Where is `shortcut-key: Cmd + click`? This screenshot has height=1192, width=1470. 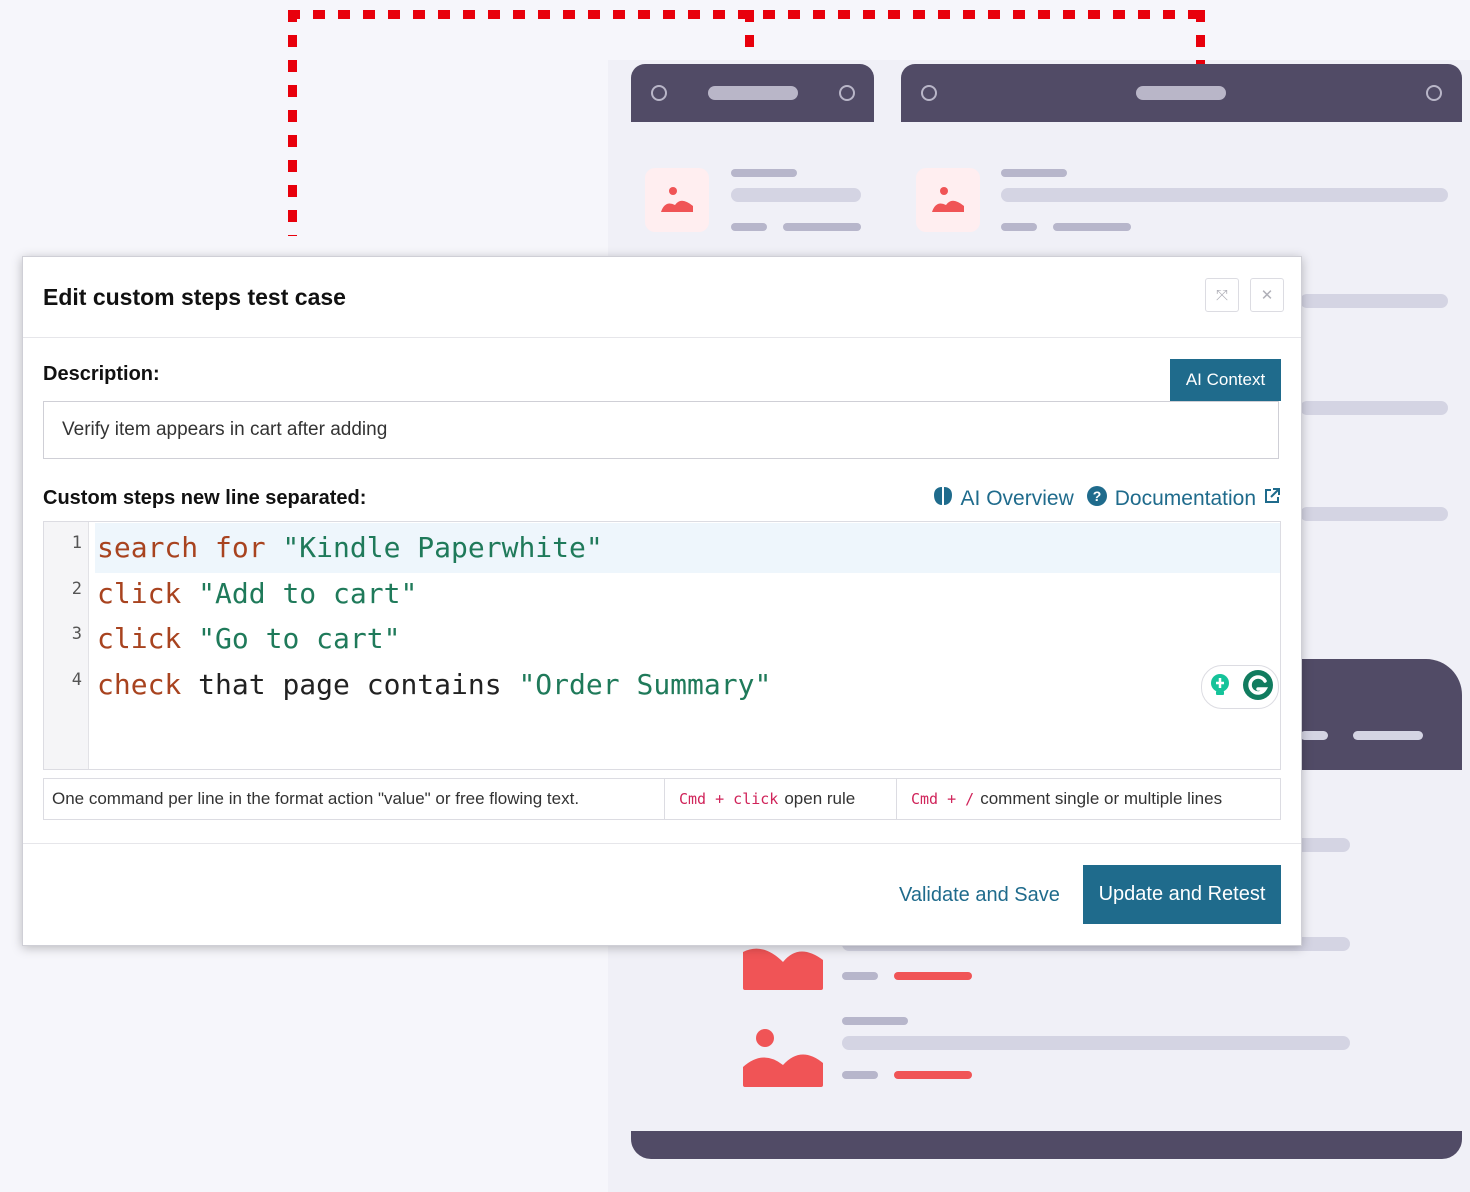 shortcut-key: Cmd + click is located at coordinates (729, 799).